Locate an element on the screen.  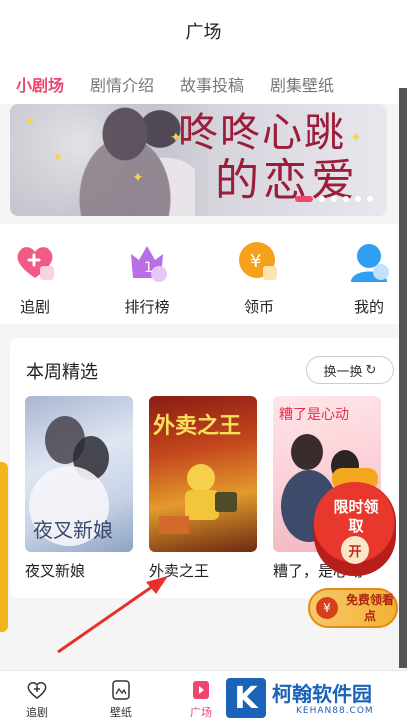
nav-square: 广场 is located at coordinates (201, 699).